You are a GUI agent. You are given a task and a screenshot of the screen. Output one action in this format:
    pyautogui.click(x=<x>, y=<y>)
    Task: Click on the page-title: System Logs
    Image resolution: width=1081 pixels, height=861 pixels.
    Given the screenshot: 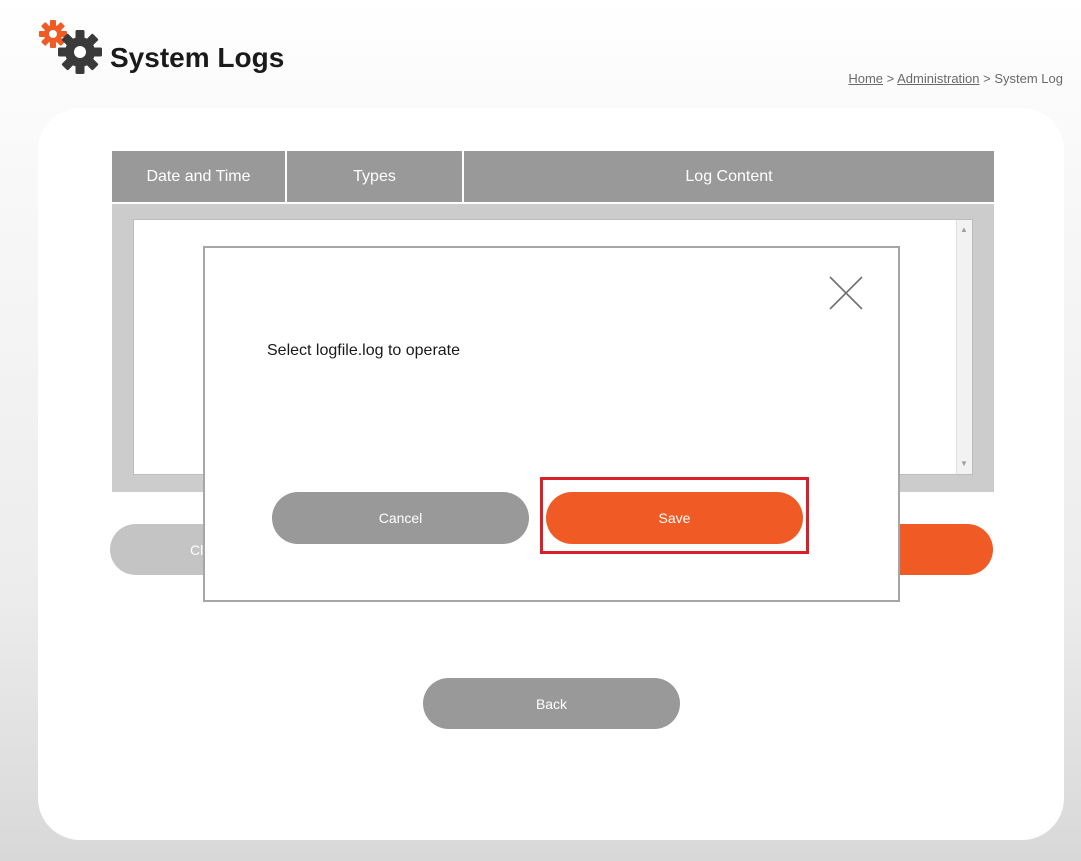 What is the action you would take?
    pyautogui.click(x=197, y=57)
    